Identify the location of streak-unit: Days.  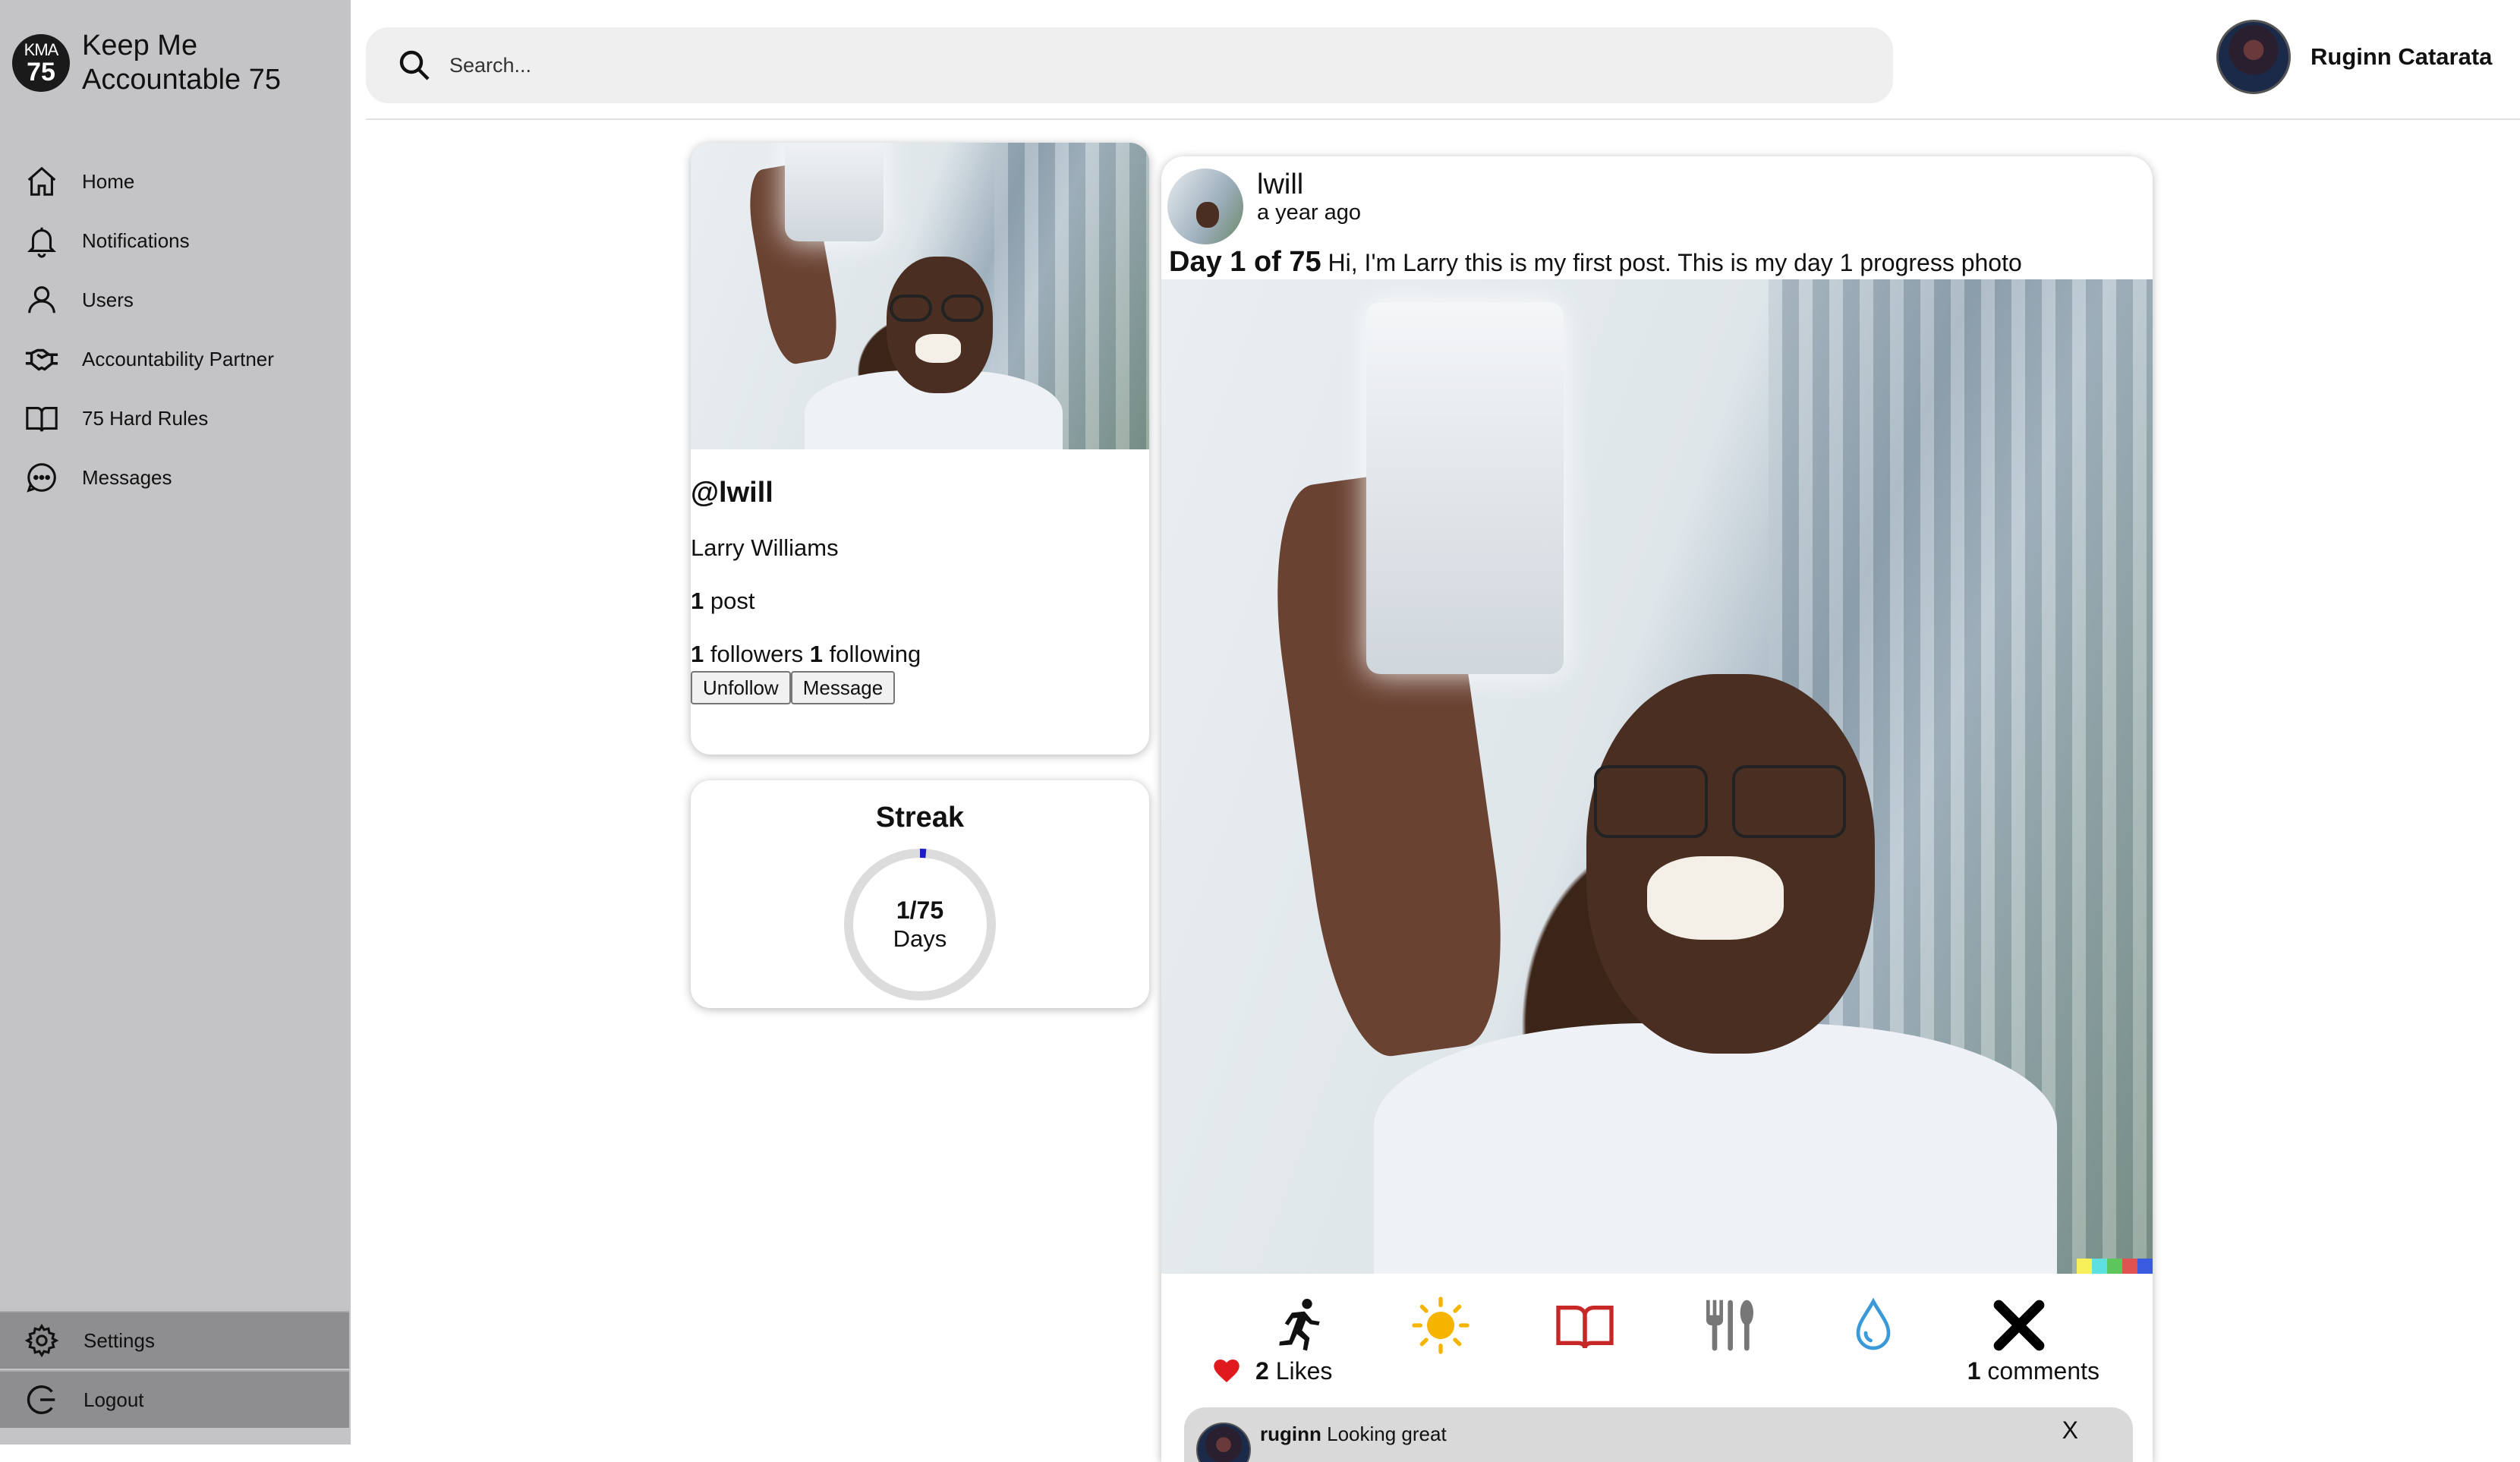
(920, 939).